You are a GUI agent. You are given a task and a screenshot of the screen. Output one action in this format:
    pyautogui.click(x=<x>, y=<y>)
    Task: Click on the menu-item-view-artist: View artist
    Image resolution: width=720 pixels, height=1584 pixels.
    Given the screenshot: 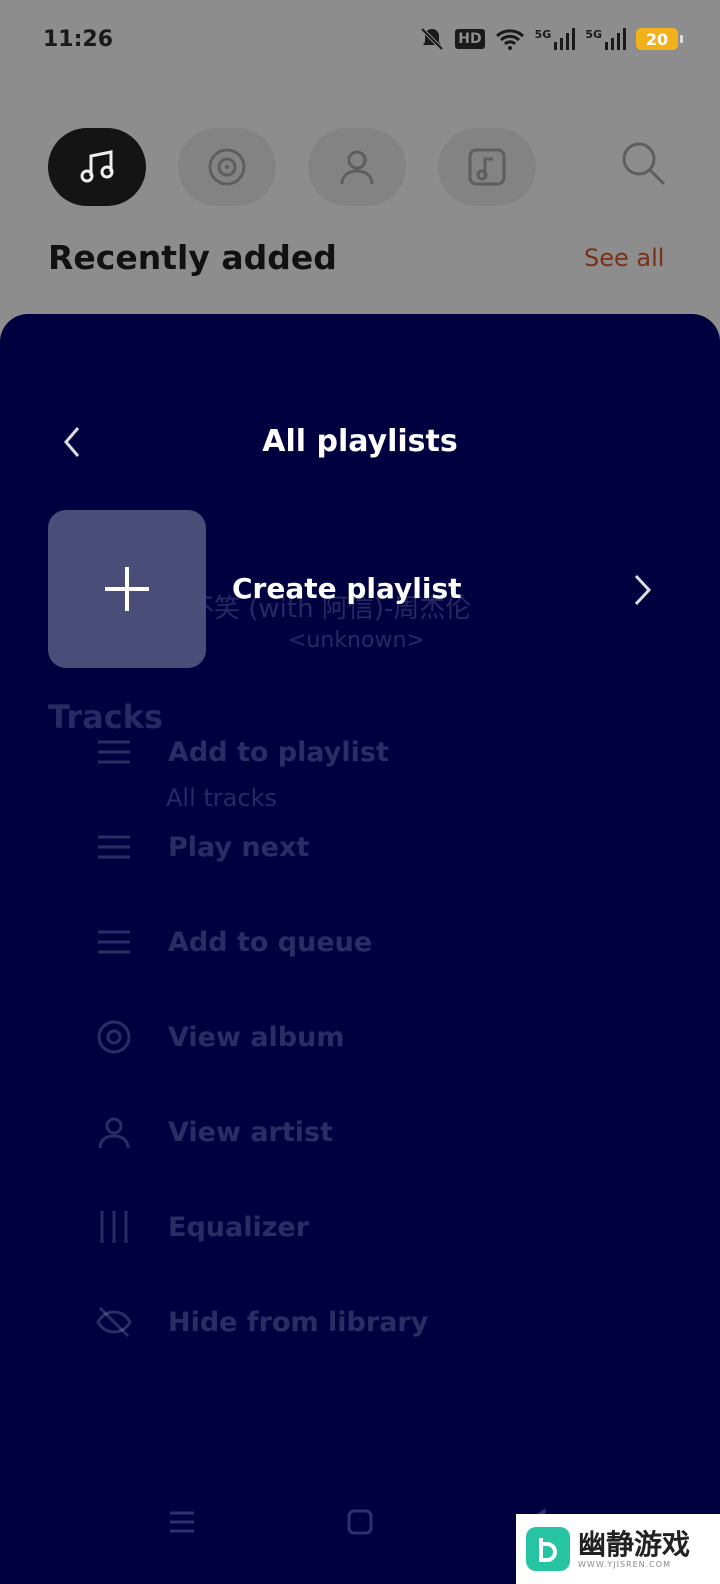 What is the action you would take?
    pyautogui.click(x=214, y=1132)
    